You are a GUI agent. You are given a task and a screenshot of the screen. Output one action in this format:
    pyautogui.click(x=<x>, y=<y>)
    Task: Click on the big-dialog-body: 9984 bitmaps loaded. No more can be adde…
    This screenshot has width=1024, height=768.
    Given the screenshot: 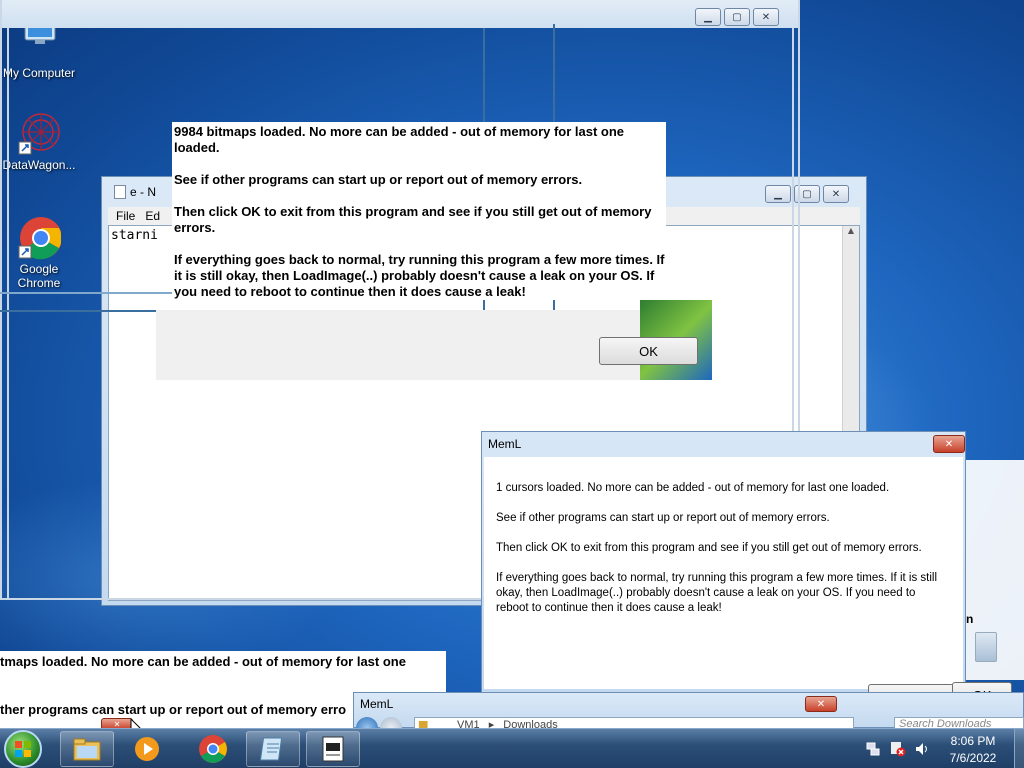 What is the action you would take?
    pyautogui.click(x=419, y=211)
    